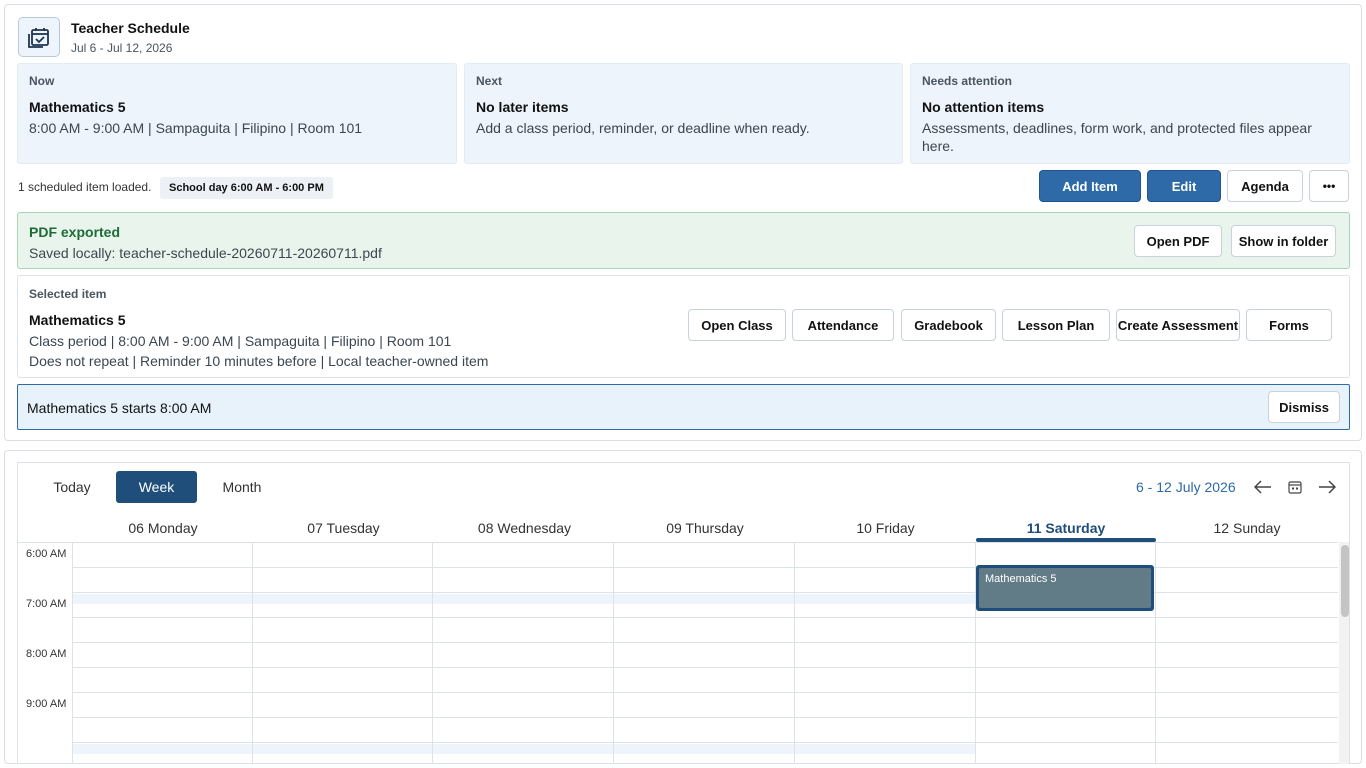 Image resolution: width=1366 pixels, height=768 pixels. What do you see at coordinates (1178, 325) in the screenshot?
I see `create-assessment-button: Create Assessment` at bounding box center [1178, 325].